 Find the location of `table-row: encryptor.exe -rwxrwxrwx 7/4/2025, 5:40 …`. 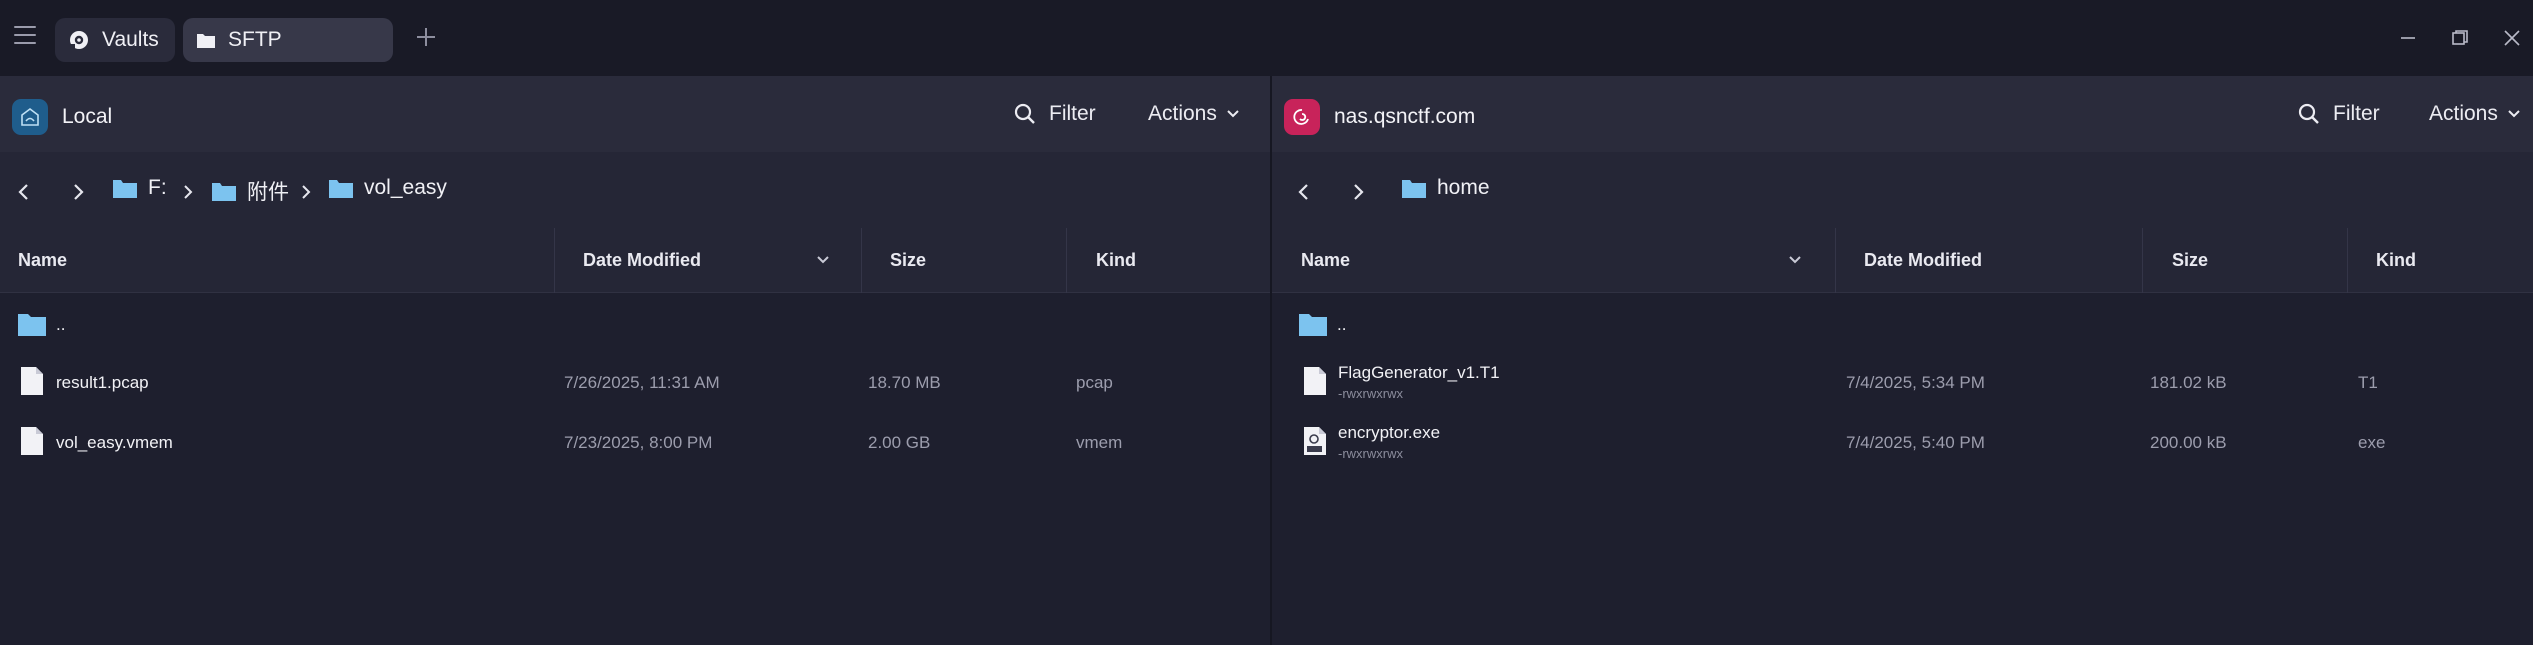

table-row: encryptor.exe -rwxrwxrwx 7/4/2025, 5:40 … is located at coordinates (1902, 444).